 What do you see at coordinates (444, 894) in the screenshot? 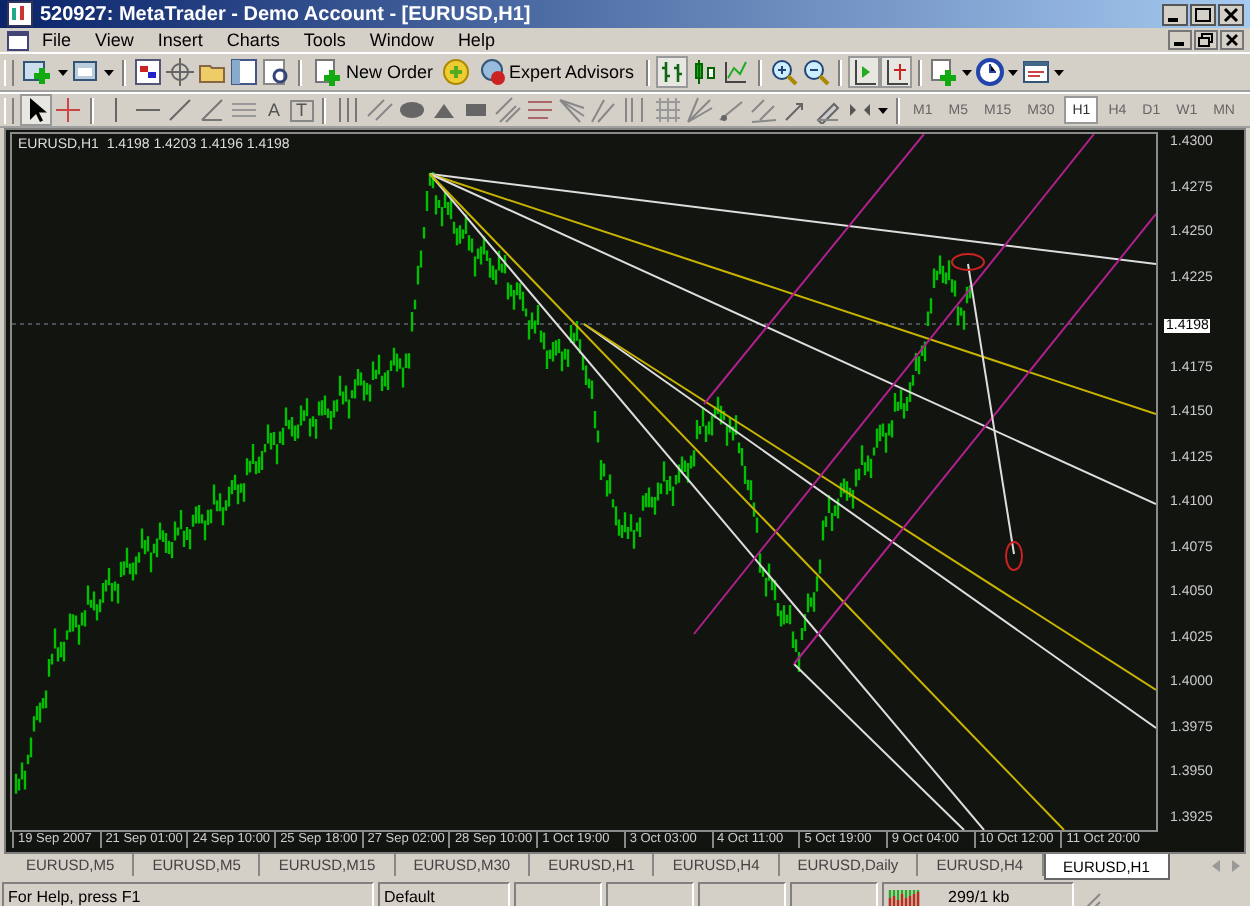
I see `status-profile: Default` at bounding box center [444, 894].